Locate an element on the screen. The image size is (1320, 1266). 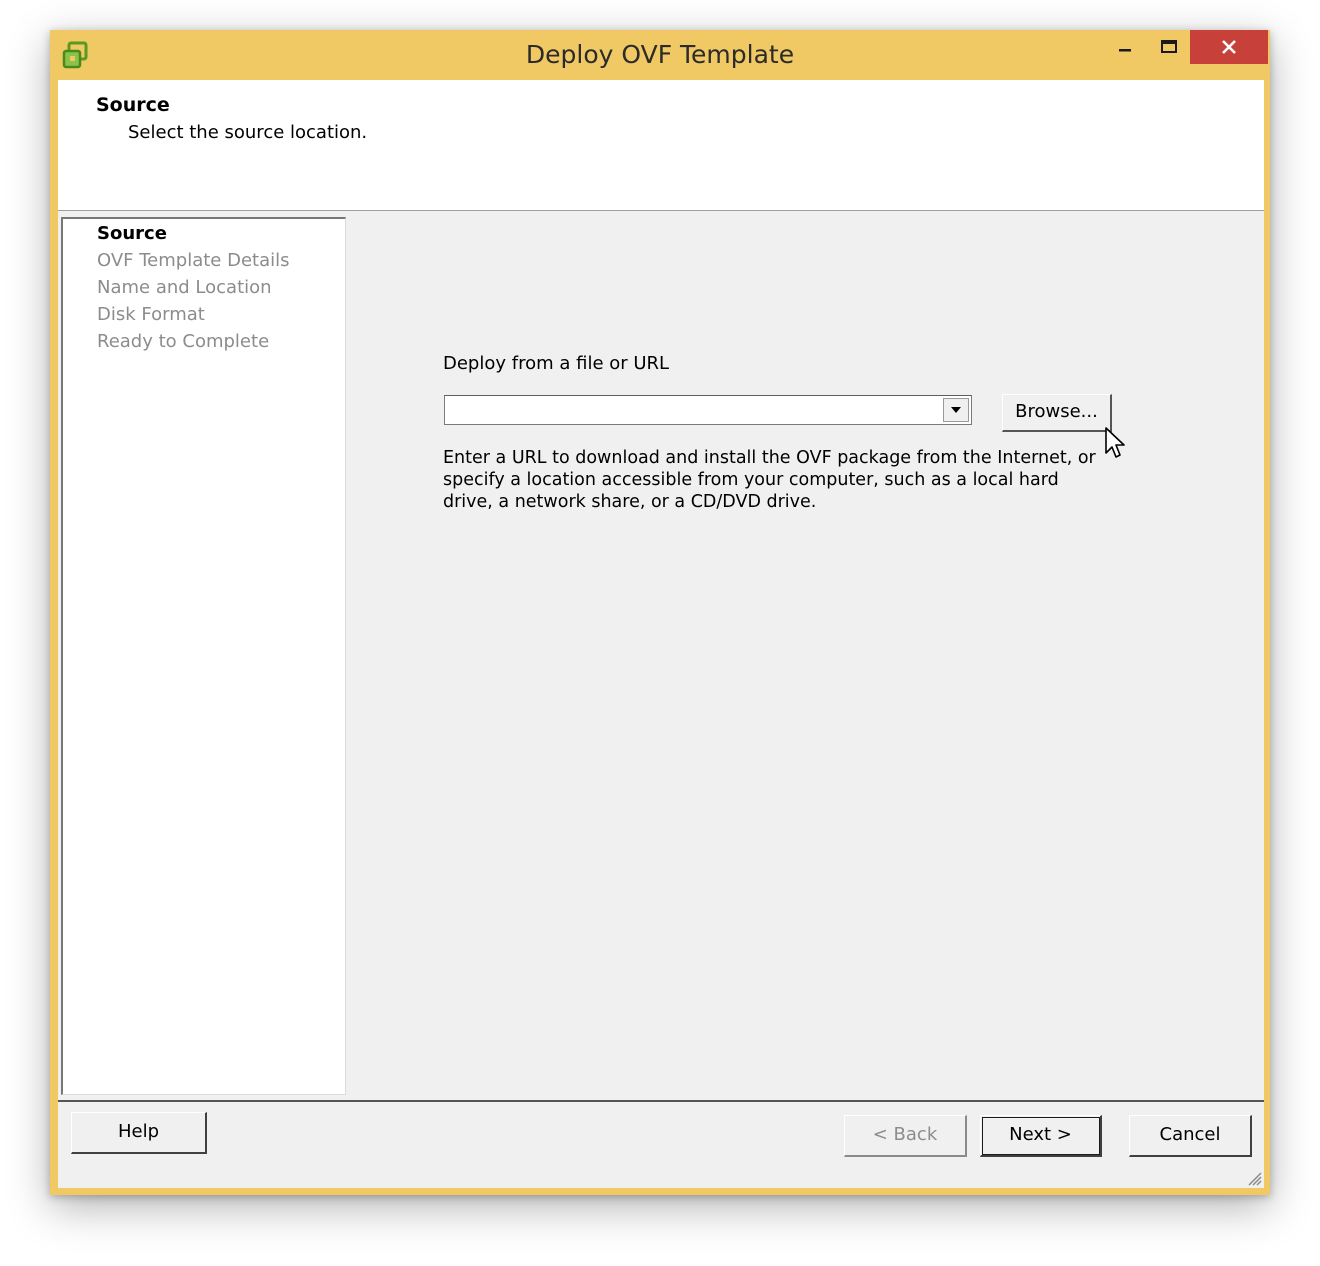
dropdown-button is located at coordinates (956, 410).